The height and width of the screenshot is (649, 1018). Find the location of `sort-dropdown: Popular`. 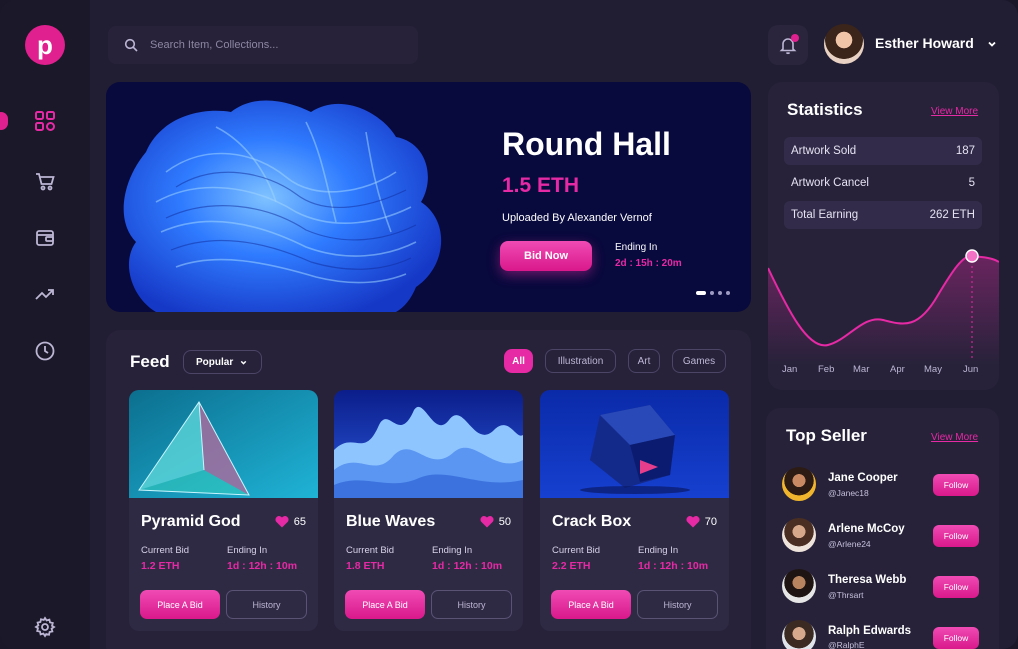

sort-dropdown: Popular is located at coordinates (222, 362).